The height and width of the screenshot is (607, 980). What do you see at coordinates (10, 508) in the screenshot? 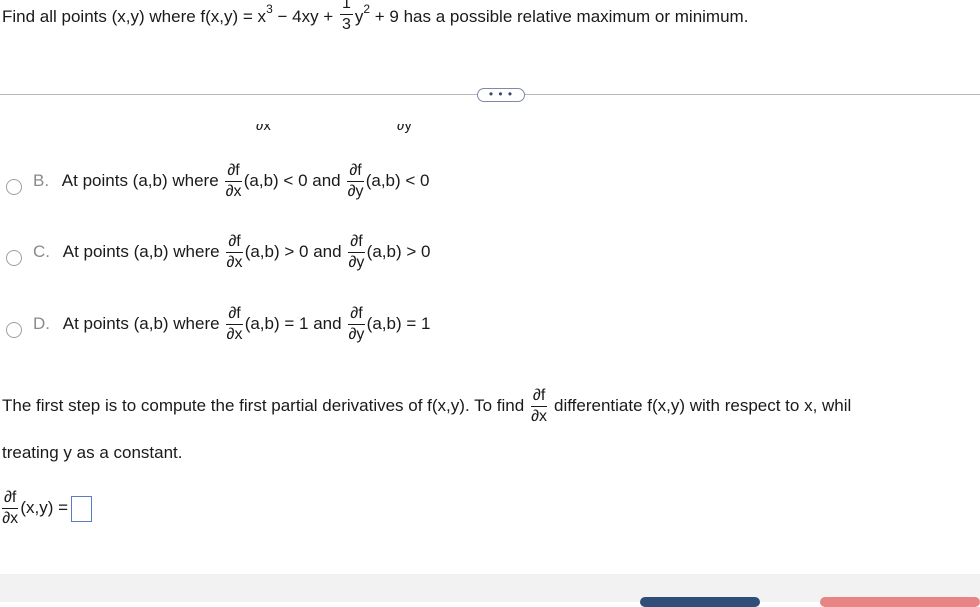
I see `answer-fraction: ∂f ∂x` at bounding box center [10, 508].